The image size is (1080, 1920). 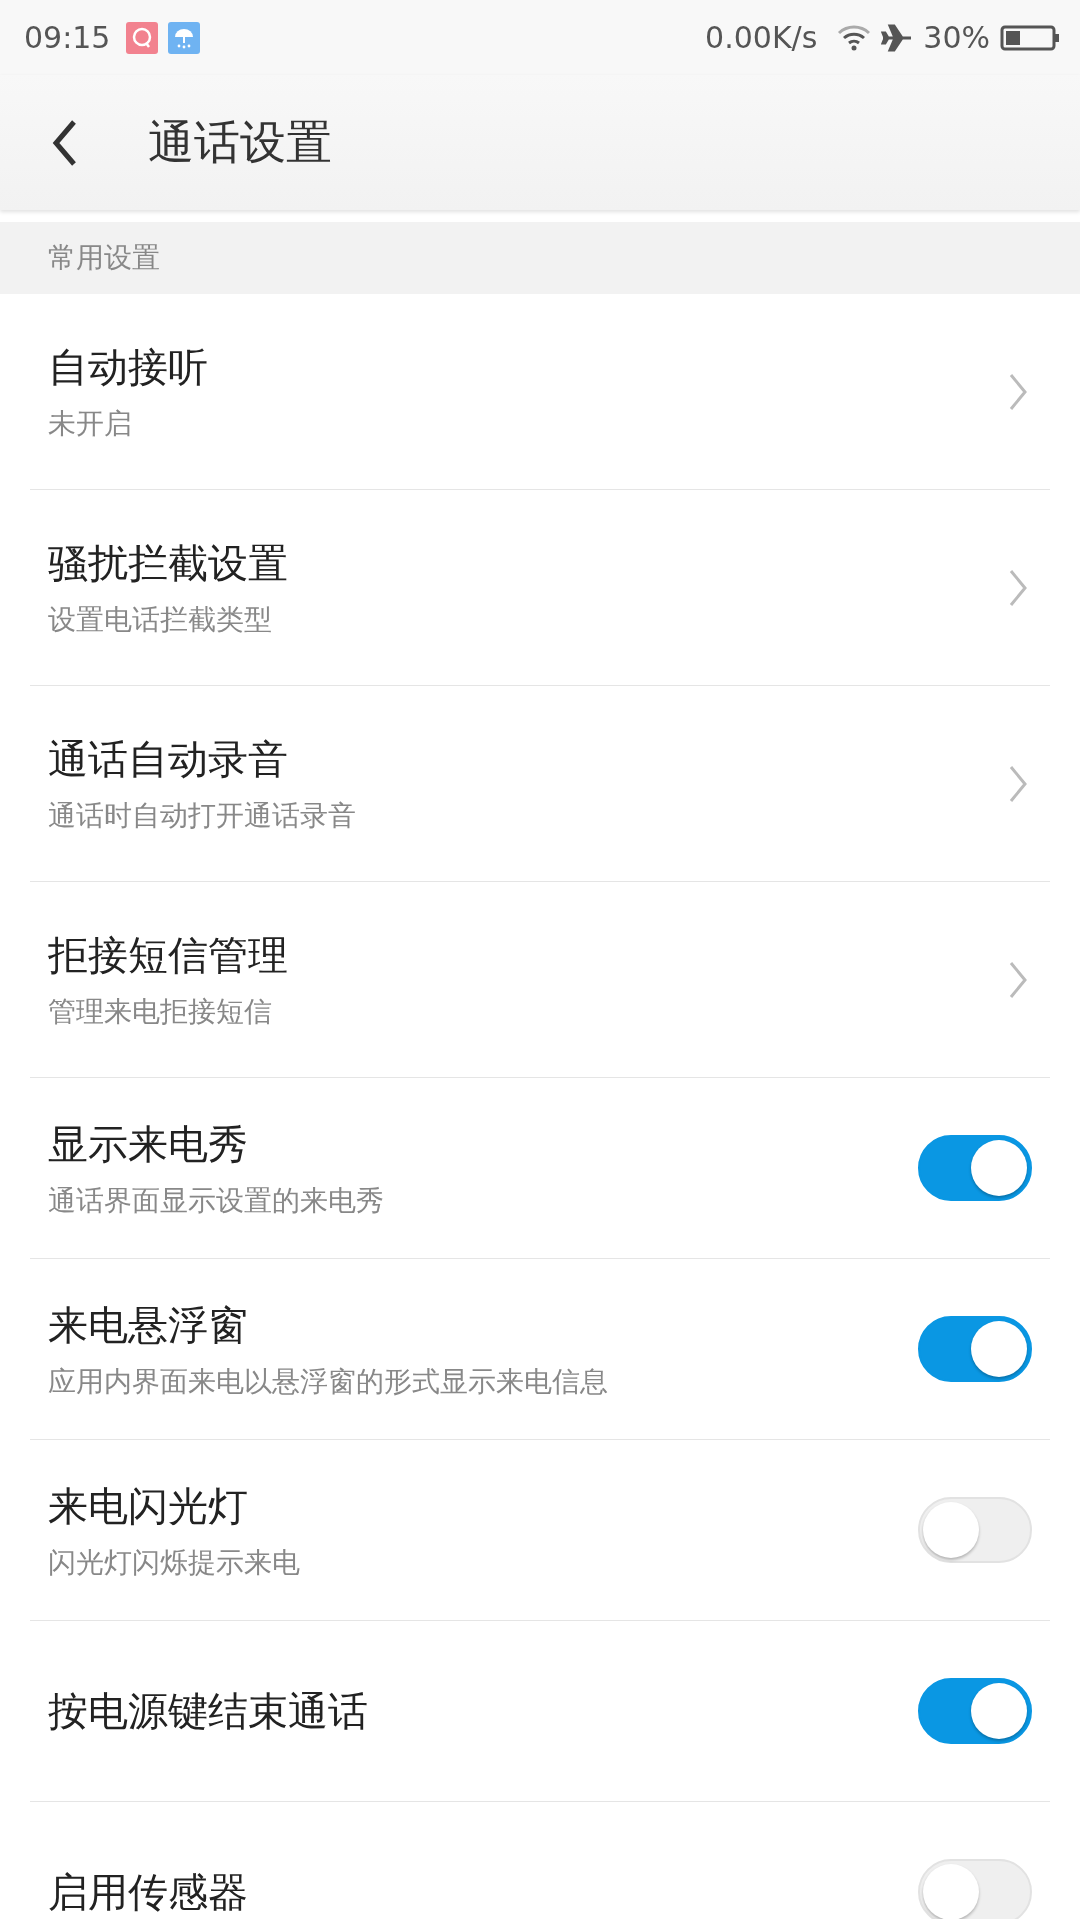 I want to click on airplane-icon, so click(x=897, y=37).